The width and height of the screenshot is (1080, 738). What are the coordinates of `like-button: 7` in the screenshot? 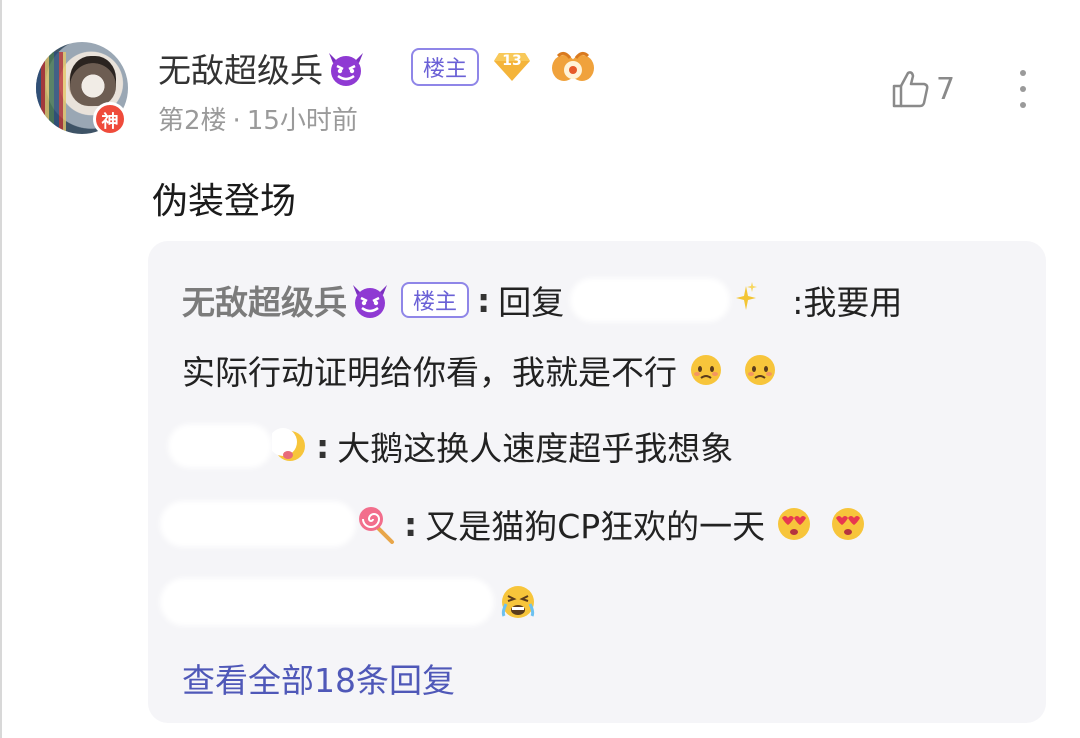 It's located at (922, 89).